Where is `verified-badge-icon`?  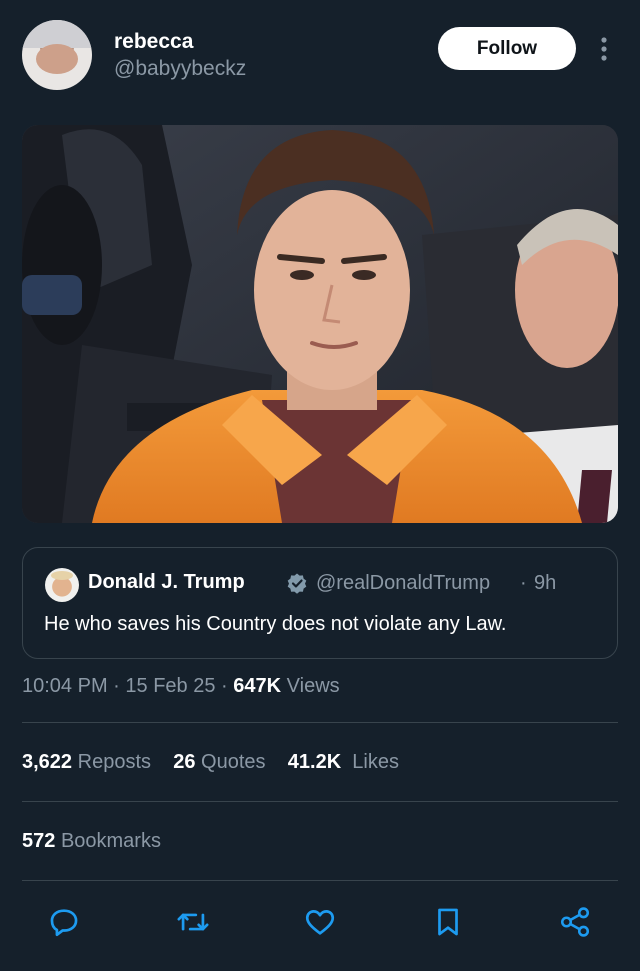 verified-badge-icon is located at coordinates (297, 583).